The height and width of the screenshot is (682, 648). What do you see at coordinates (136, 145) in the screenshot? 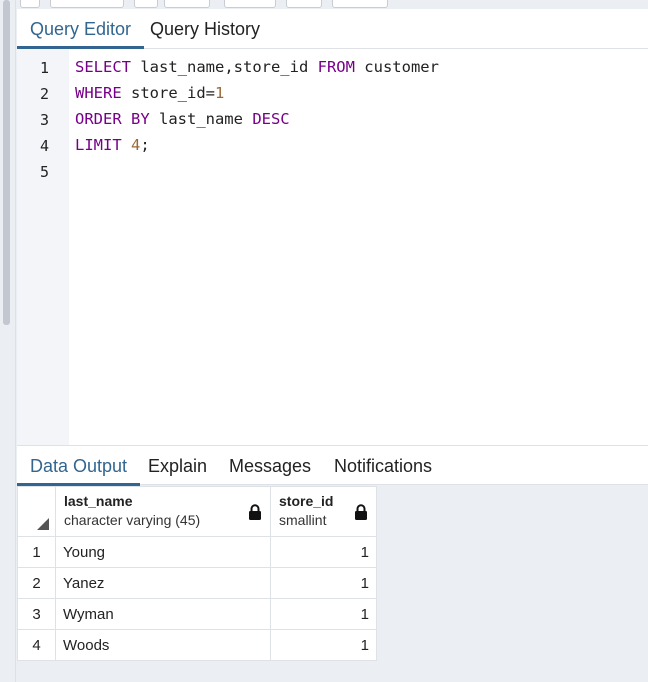
I see `sql-number: 4` at bounding box center [136, 145].